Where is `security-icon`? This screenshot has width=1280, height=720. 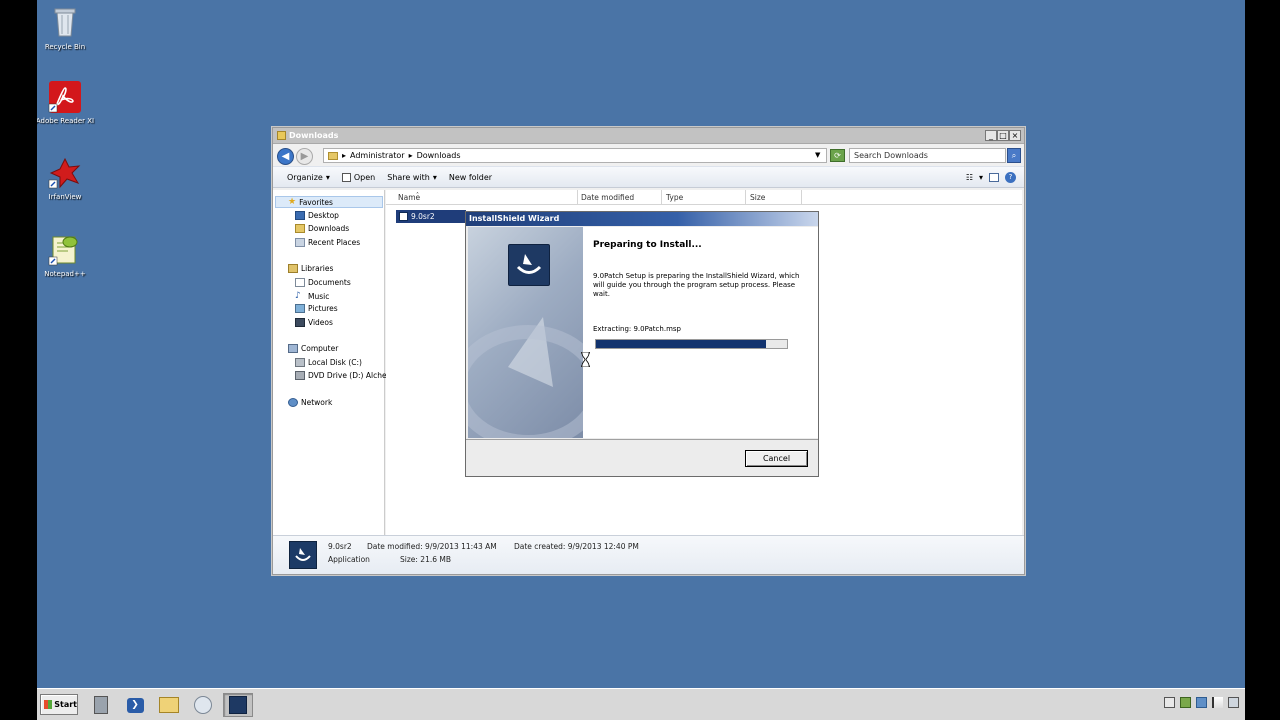
security-icon is located at coordinates (1201, 702).